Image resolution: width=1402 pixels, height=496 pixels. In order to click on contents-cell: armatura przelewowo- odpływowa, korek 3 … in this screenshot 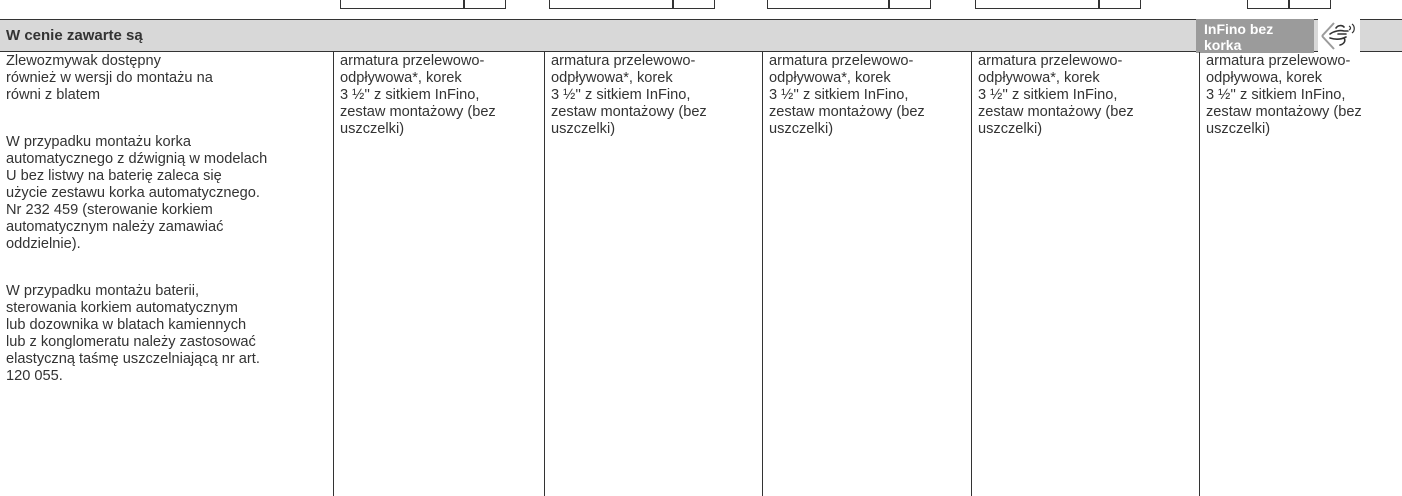, I will do `click(1284, 95)`.